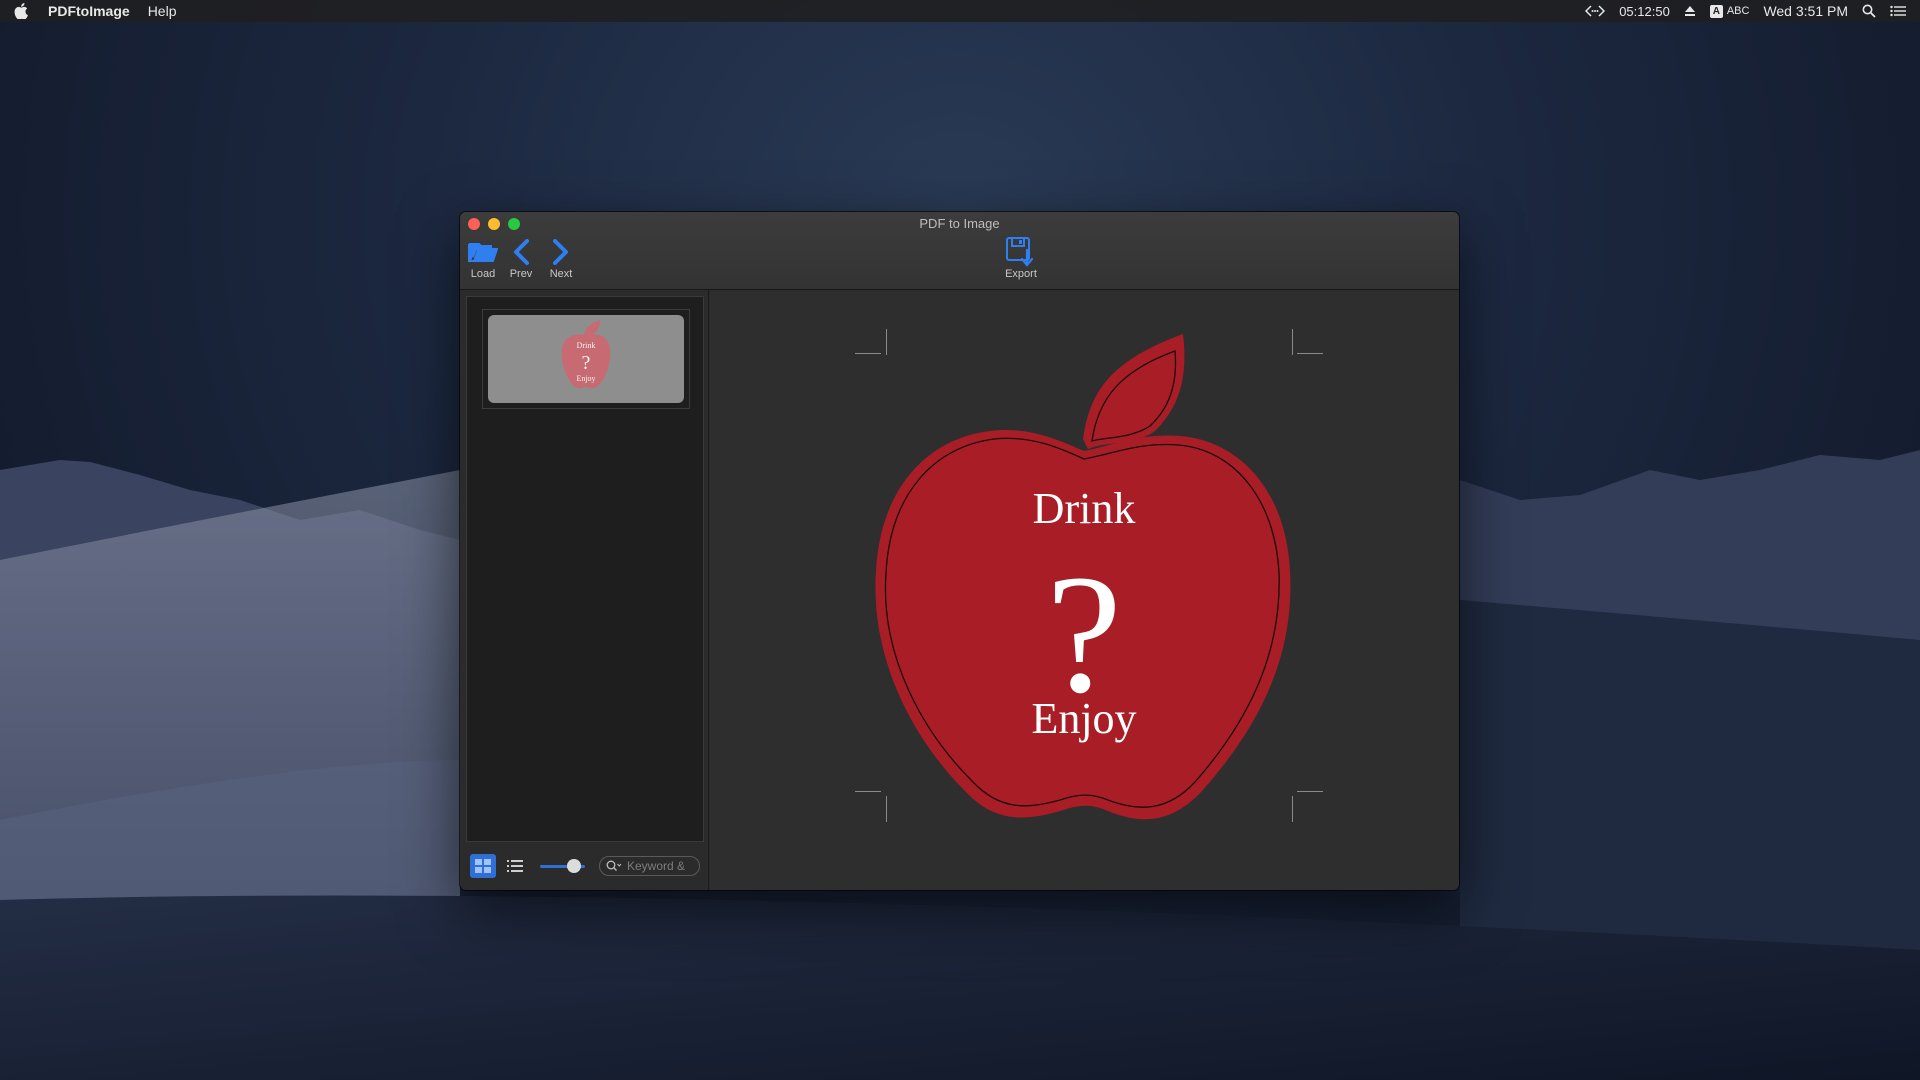  I want to click on export-button: Export, so click(1021, 258).